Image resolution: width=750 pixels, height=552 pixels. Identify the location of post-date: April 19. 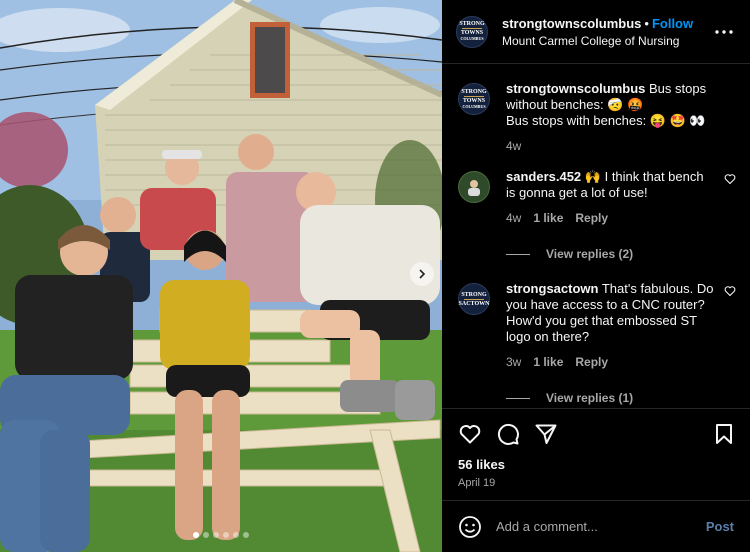
(597, 483).